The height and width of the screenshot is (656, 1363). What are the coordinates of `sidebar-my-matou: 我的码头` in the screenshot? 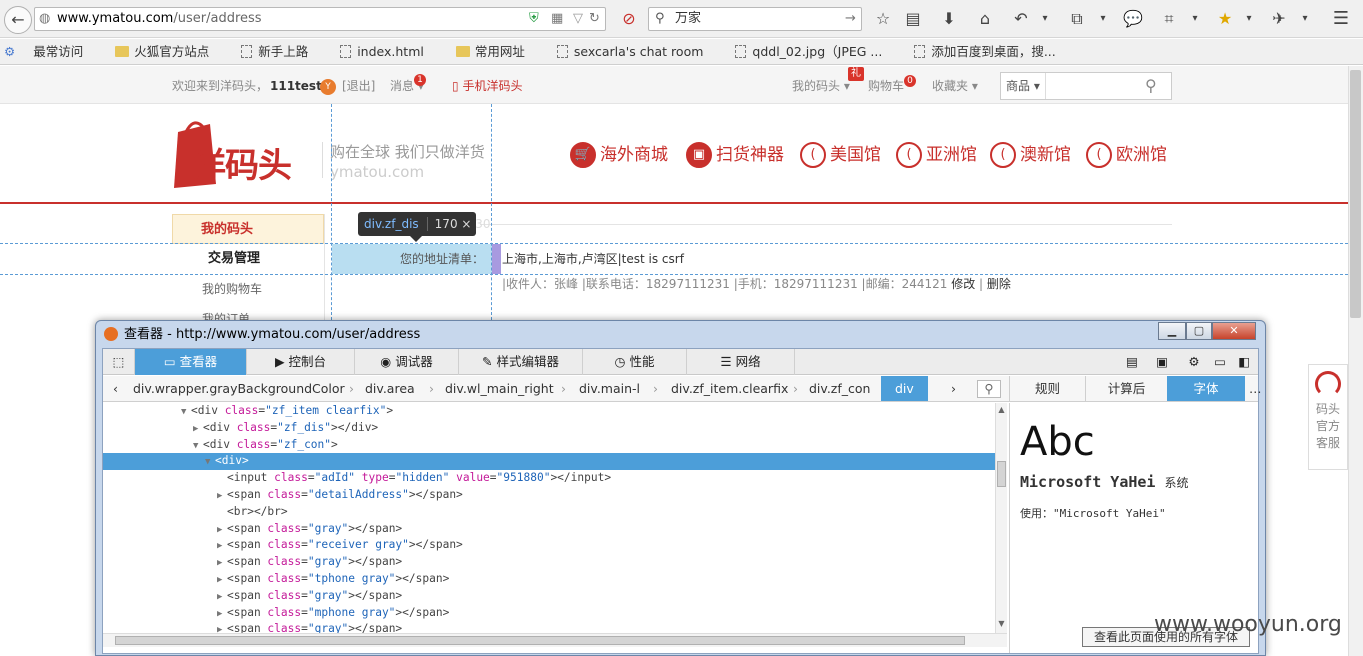 It's located at (248, 229).